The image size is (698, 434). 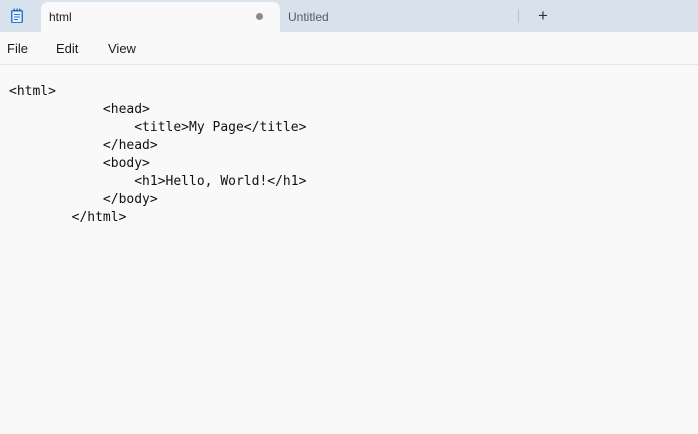 What do you see at coordinates (160, 17) in the screenshot?
I see `tab-html: html` at bounding box center [160, 17].